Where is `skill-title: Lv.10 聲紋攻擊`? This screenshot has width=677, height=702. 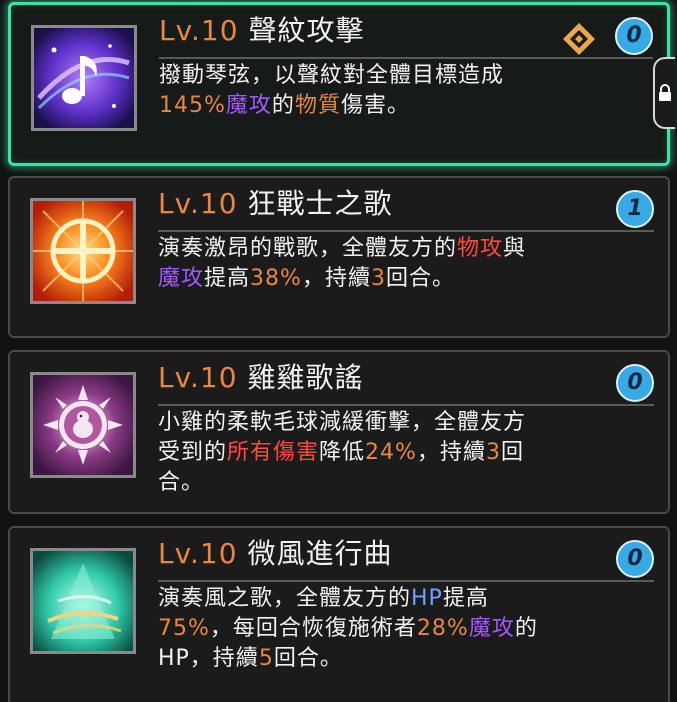
skill-title: Lv.10 聲紋攻擊 is located at coordinates (261, 31).